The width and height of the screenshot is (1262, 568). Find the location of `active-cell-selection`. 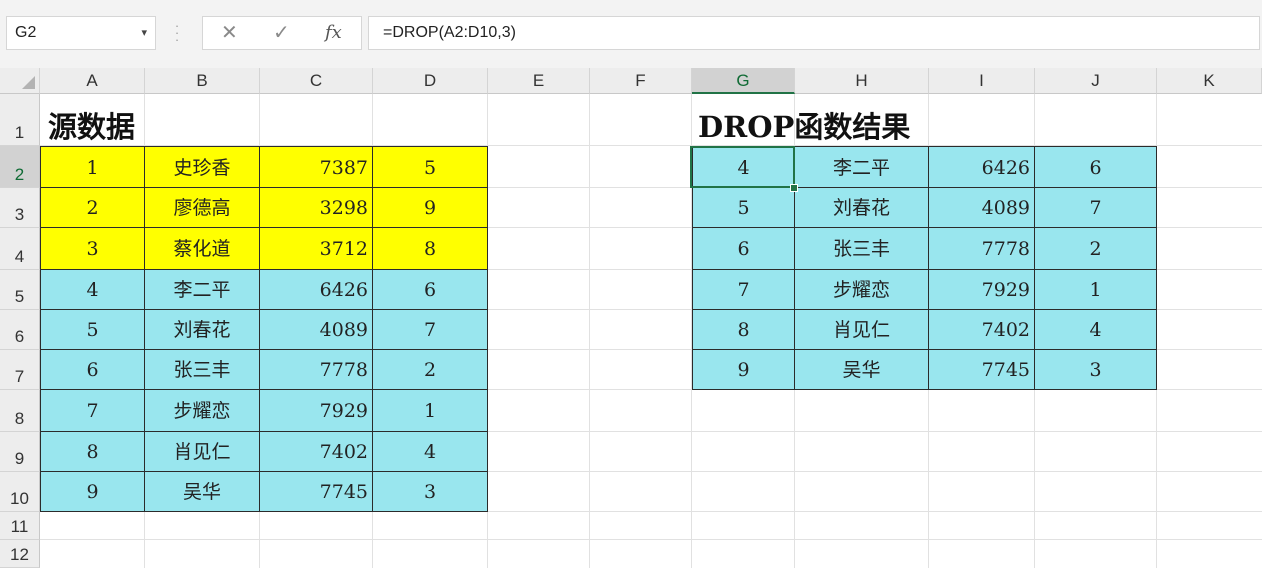

active-cell-selection is located at coordinates (742, 167).